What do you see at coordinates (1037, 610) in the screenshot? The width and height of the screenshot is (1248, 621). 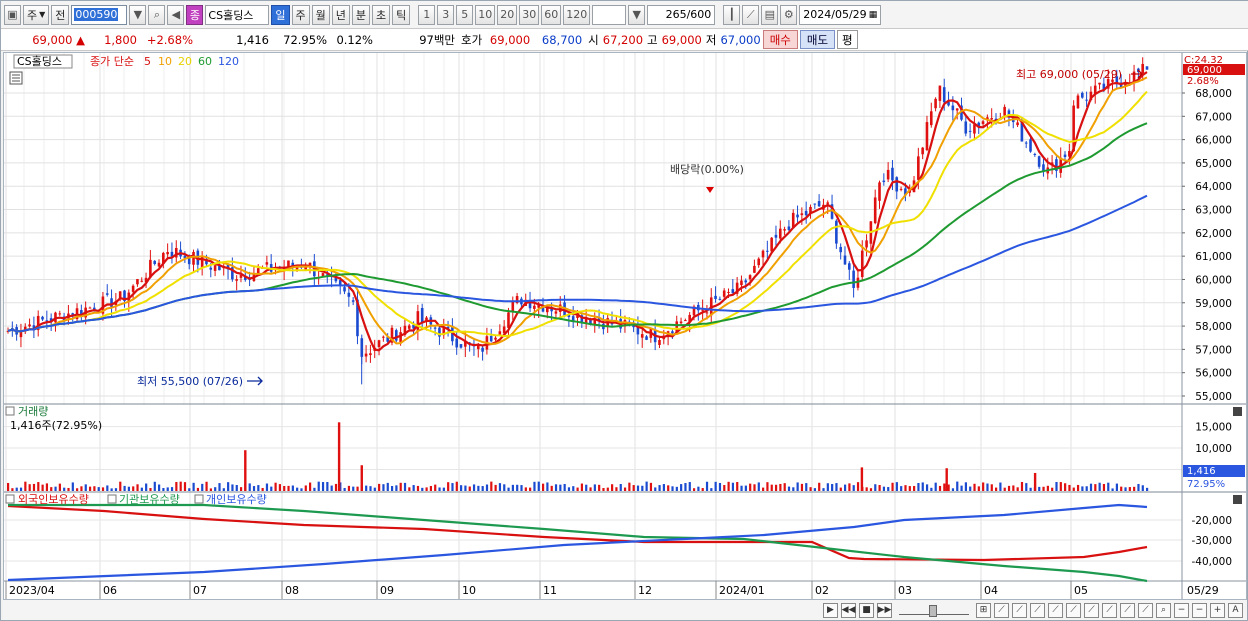 I see `indicator-icon-4: ⟋` at bounding box center [1037, 610].